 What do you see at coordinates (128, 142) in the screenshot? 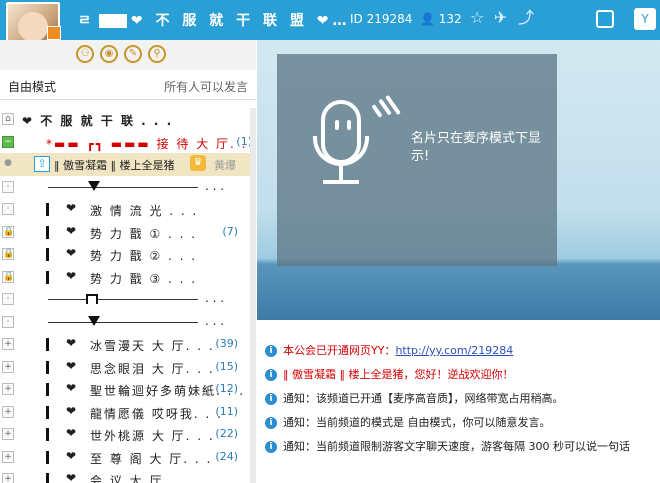
I see `channel-reception: − *▬▬ ┏┓ ▬▬▬ 接 待 大 厅. . . (1)` at bounding box center [128, 142].